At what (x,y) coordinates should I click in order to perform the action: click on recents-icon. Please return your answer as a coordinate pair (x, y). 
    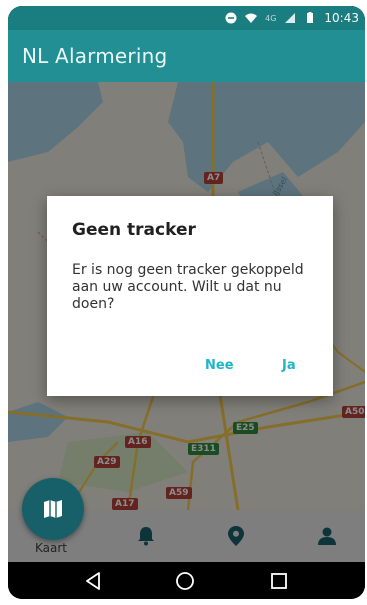
    Looking at the image, I should click on (279, 581).